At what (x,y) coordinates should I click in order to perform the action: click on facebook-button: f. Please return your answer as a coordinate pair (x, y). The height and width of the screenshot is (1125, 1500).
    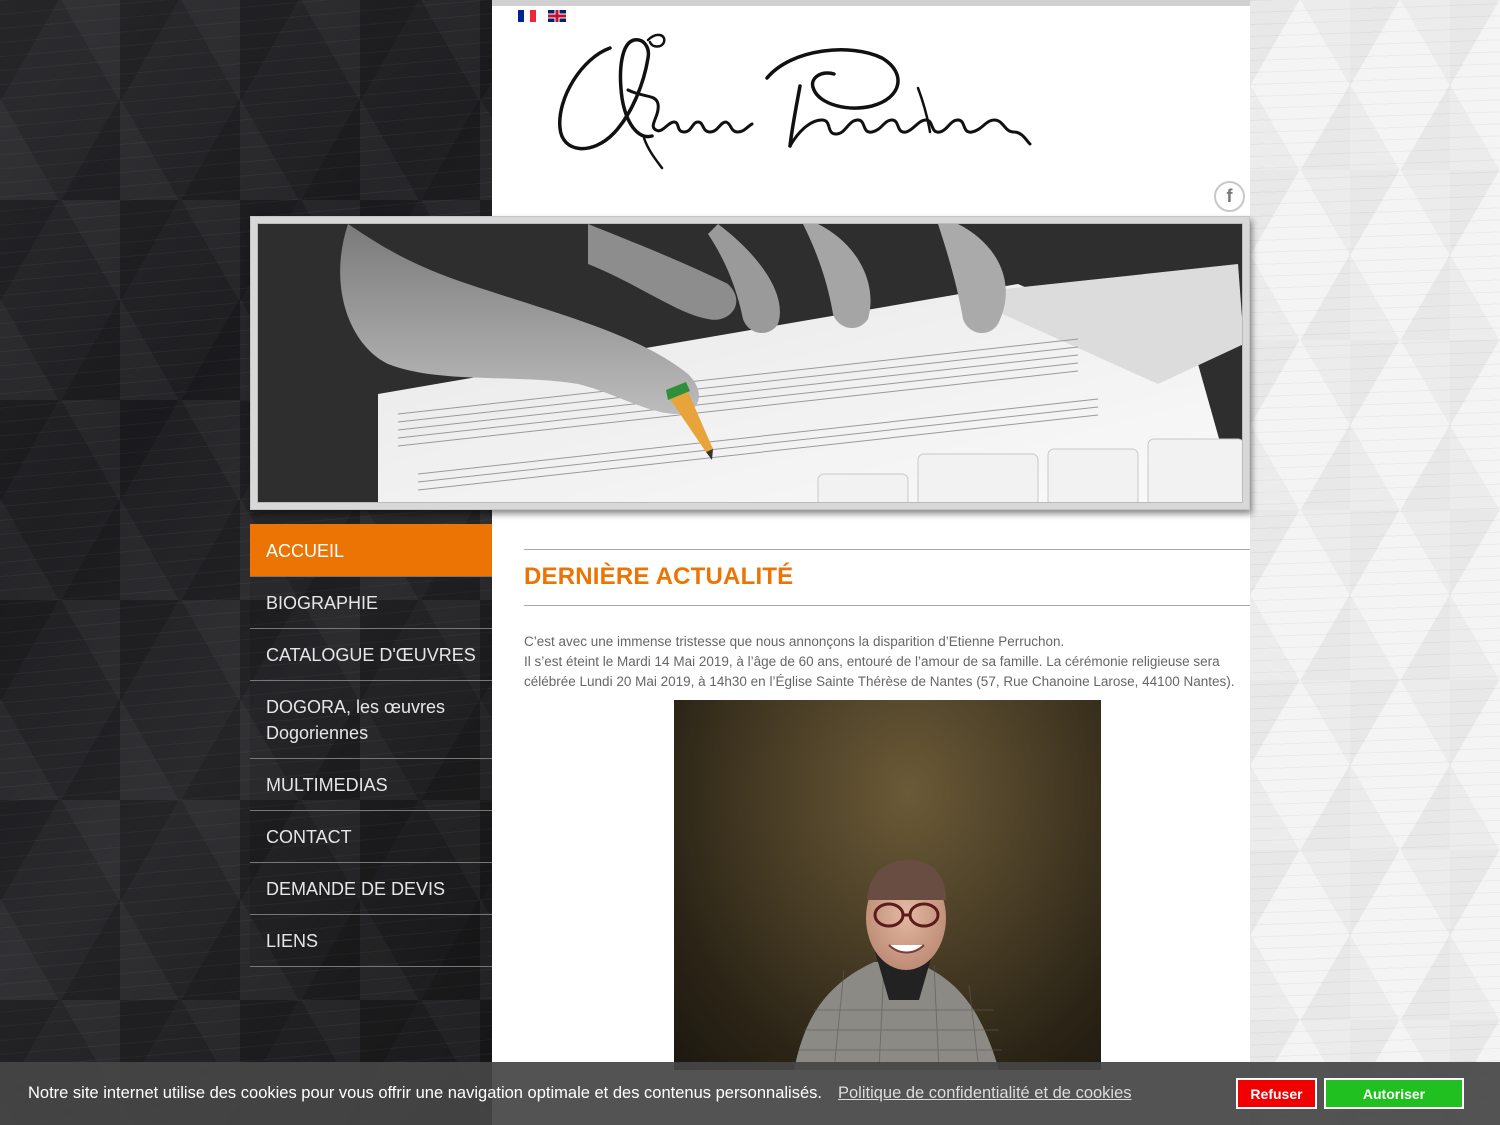
    Looking at the image, I should click on (1229, 196).